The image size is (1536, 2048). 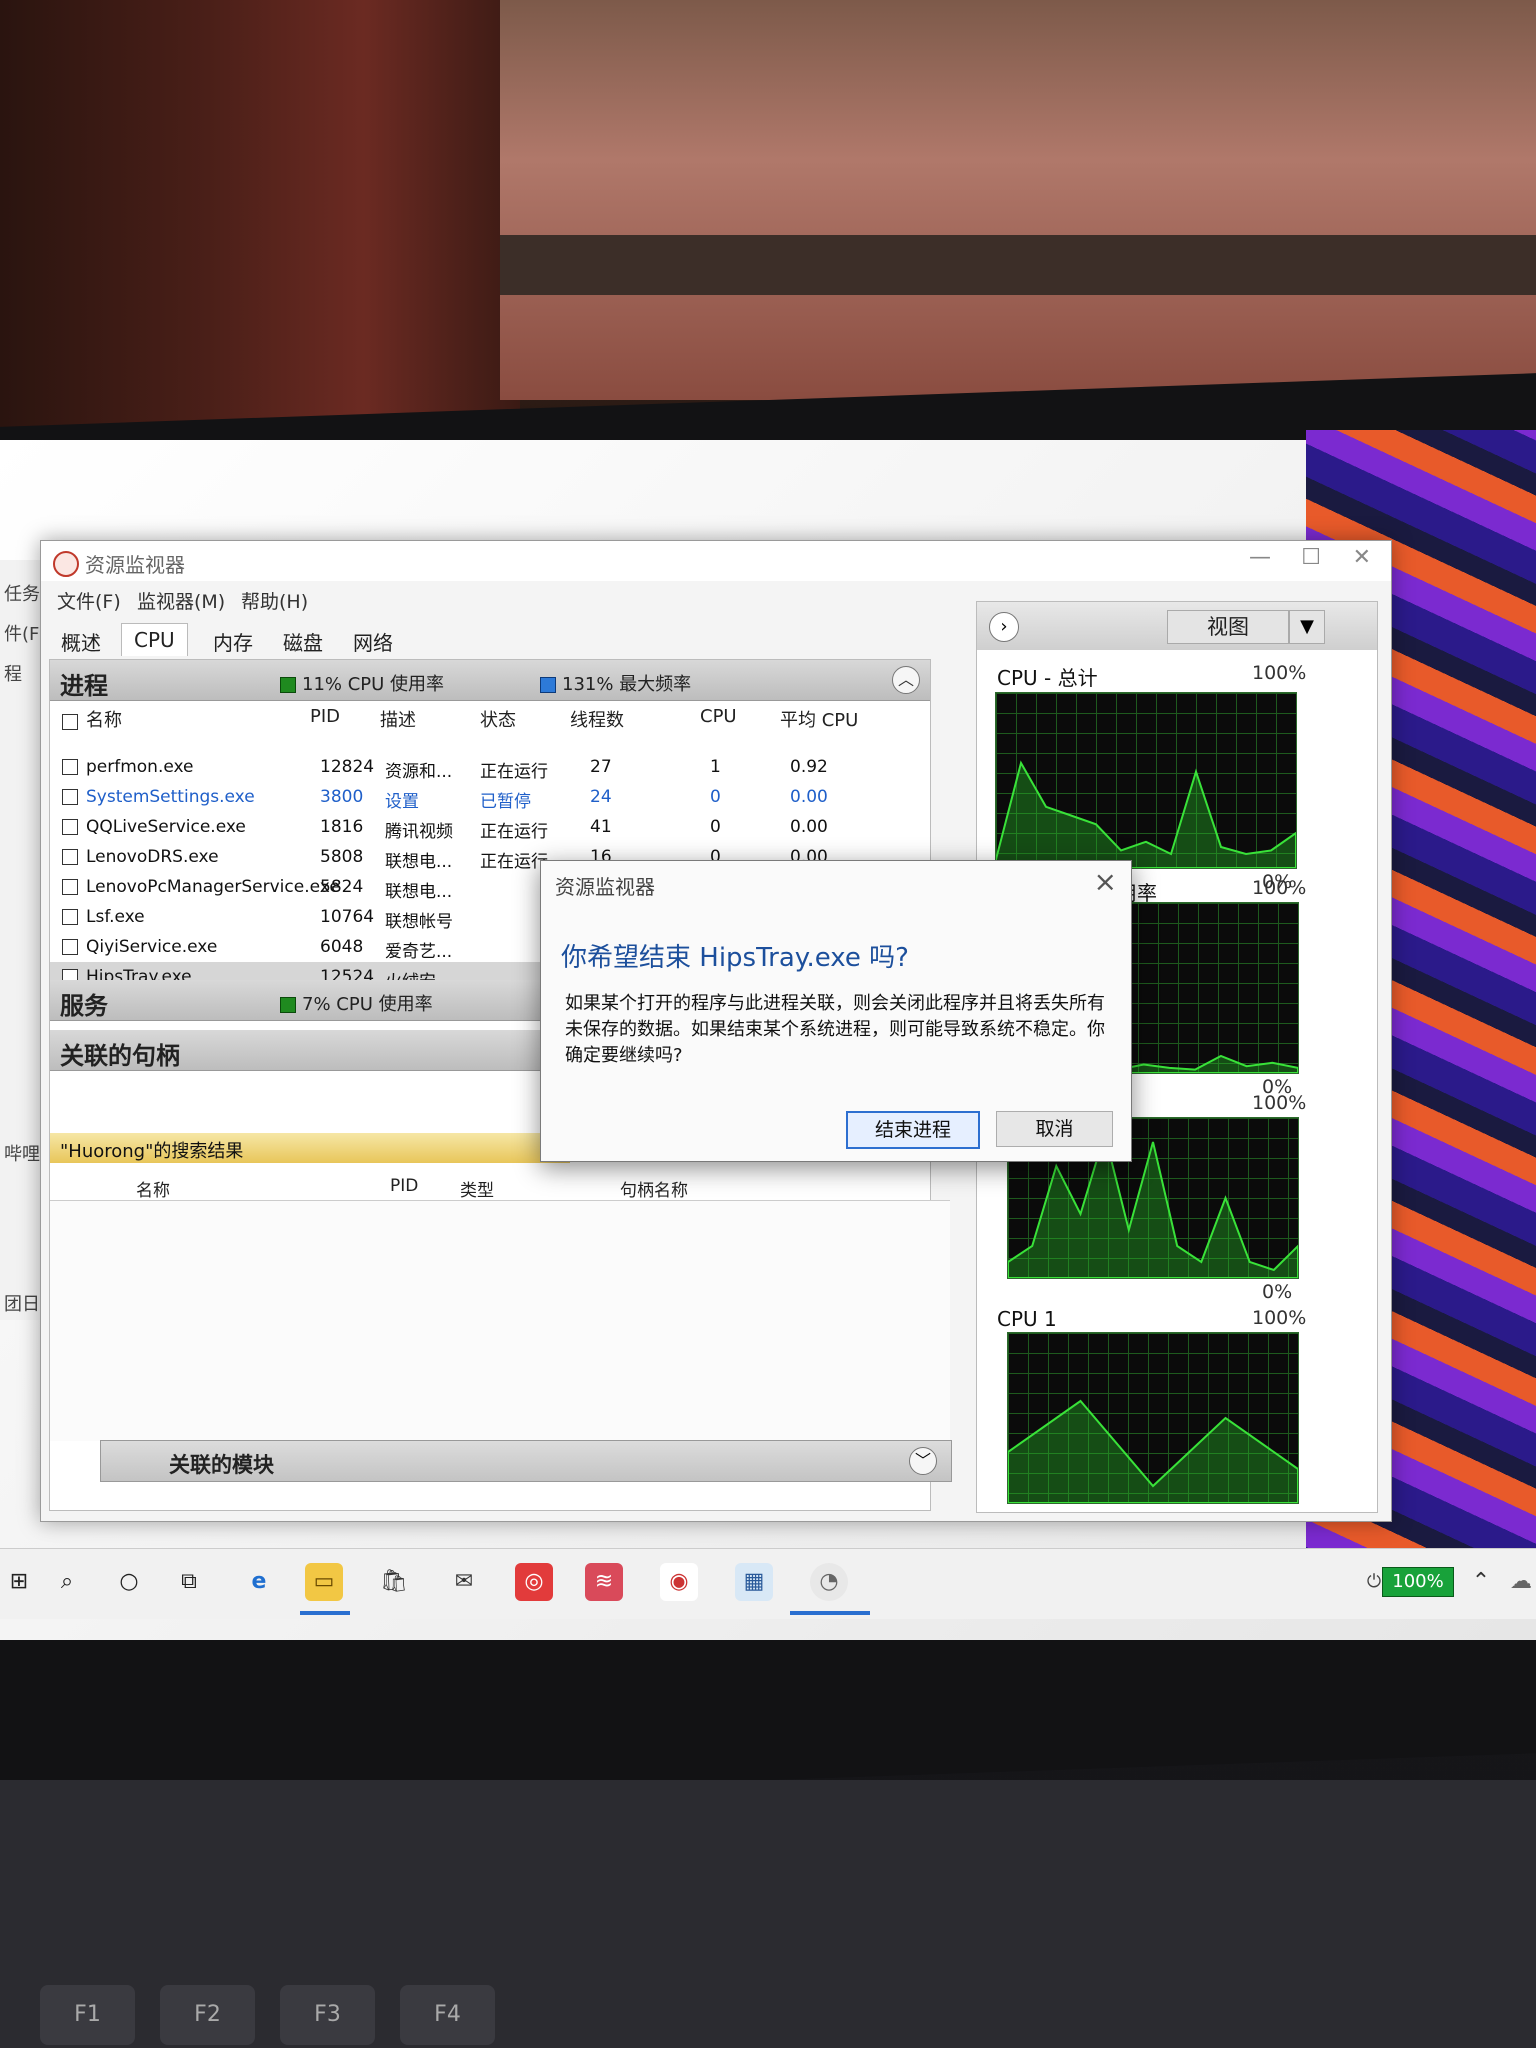 What do you see at coordinates (303, 641) in the screenshot?
I see `tab-disk: 磁盘` at bounding box center [303, 641].